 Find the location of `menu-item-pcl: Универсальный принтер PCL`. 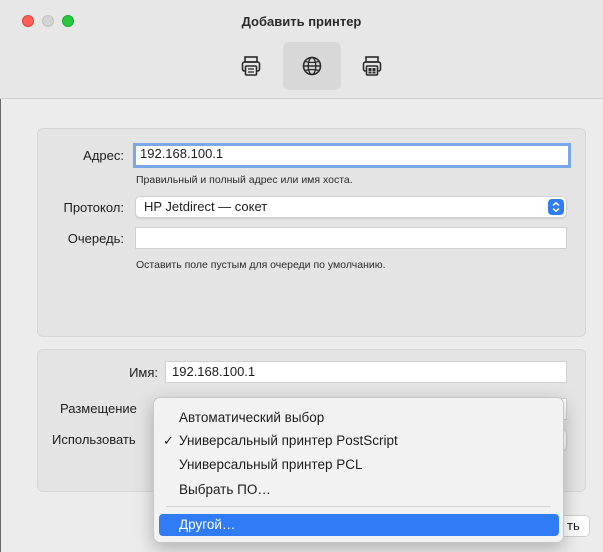

menu-item-pcl: Универсальный принтер PCL is located at coordinates (359, 465).